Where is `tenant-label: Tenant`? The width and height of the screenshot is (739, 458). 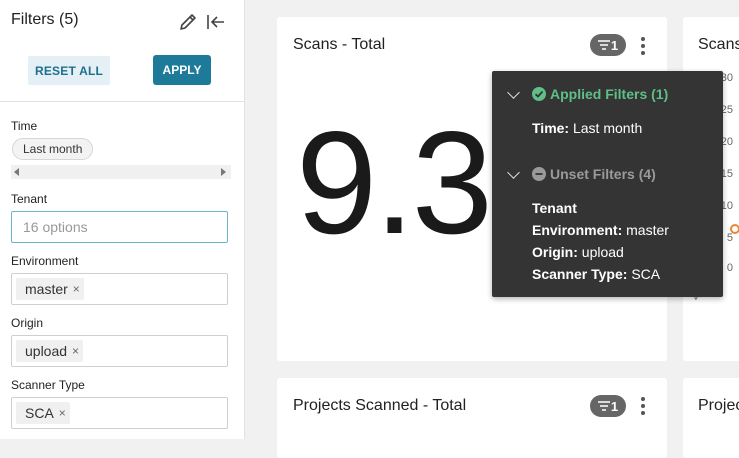 tenant-label: Tenant is located at coordinates (29, 199).